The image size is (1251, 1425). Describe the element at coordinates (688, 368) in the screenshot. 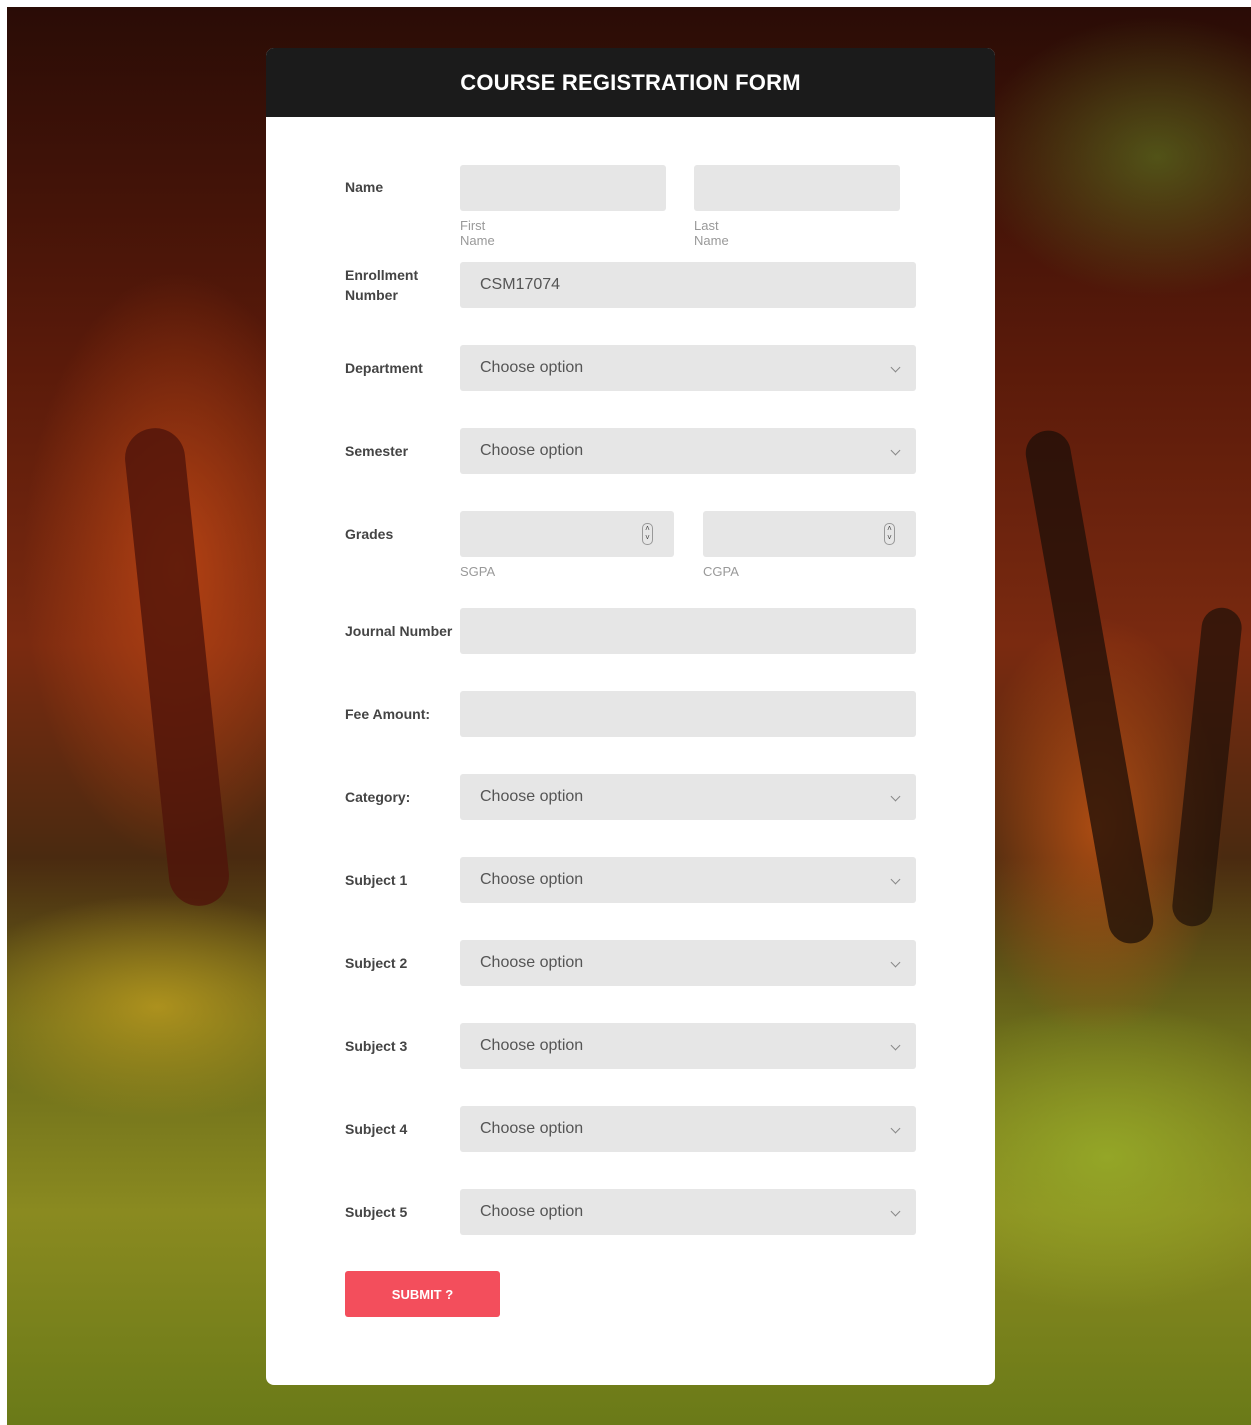

I see `department-select: Choose option` at that location.